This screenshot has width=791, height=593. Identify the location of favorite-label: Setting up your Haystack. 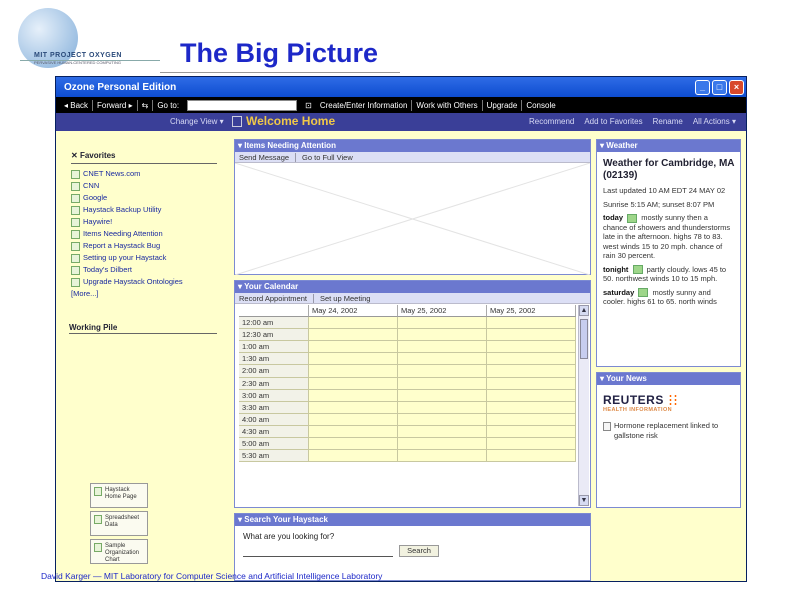
(125, 257).